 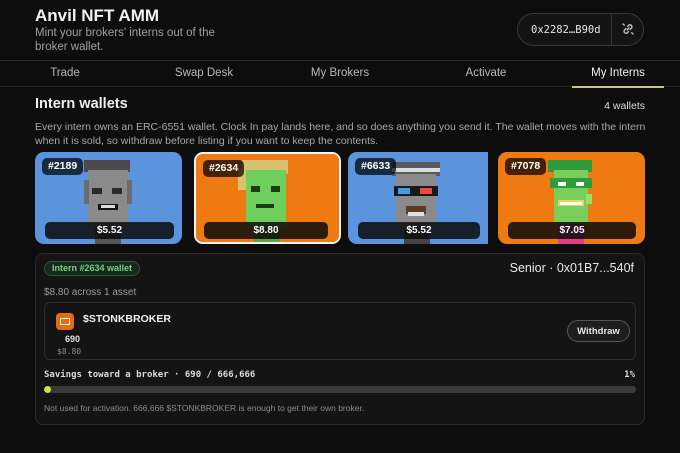 What do you see at coordinates (340, 331) in the screenshot?
I see `asset-row: $STONKBROKER 690 $8.80 Withdraw` at bounding box center [340, 331].